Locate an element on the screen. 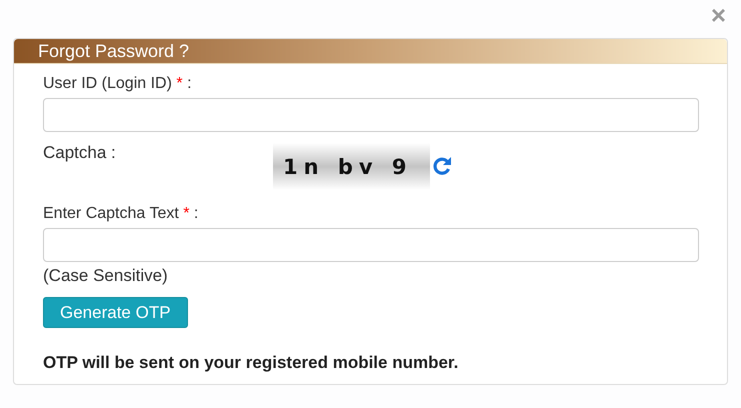  captcha-text: 1n bv 9 is located at coordinates (348, 167).